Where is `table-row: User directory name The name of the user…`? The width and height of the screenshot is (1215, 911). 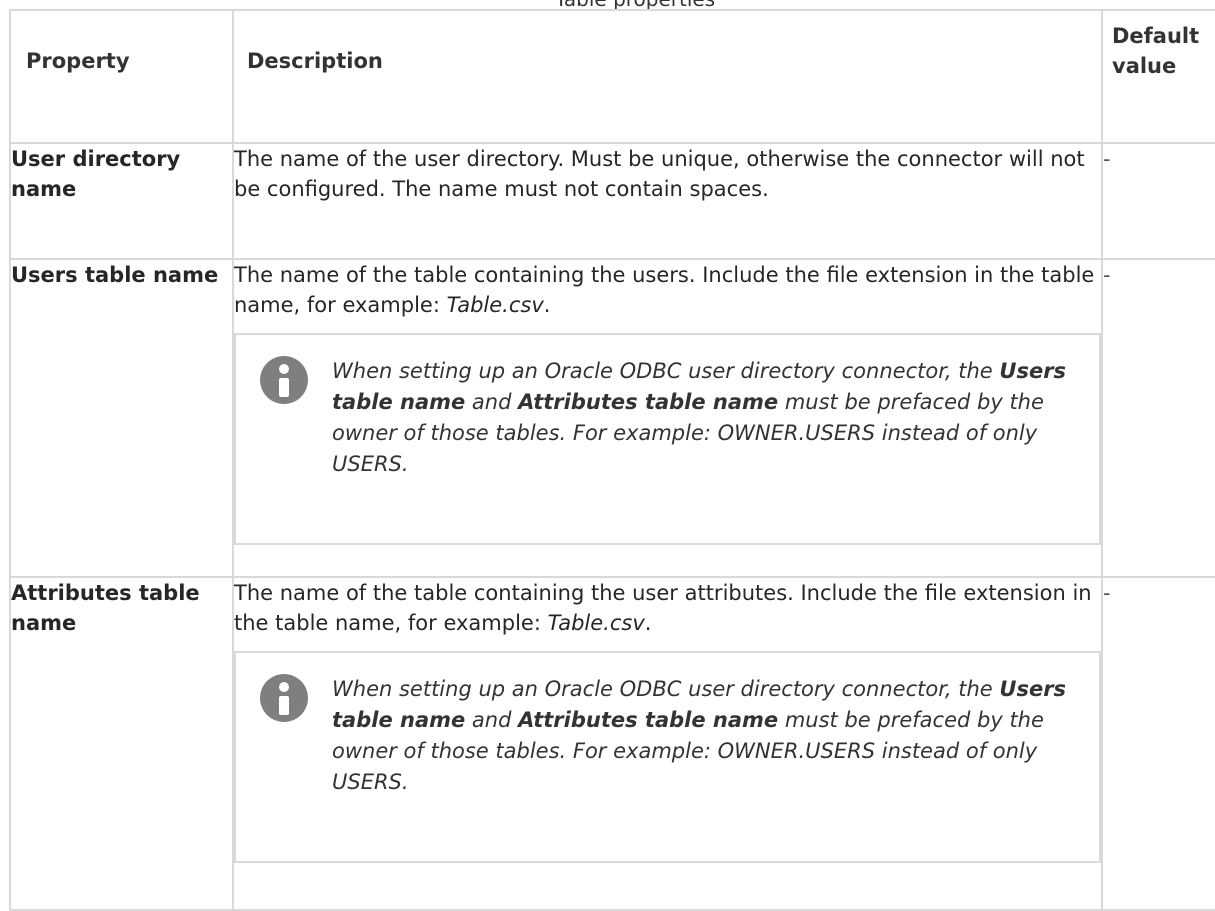 table-row: User directory name The name of the user… is located at coordinates (612, 201).